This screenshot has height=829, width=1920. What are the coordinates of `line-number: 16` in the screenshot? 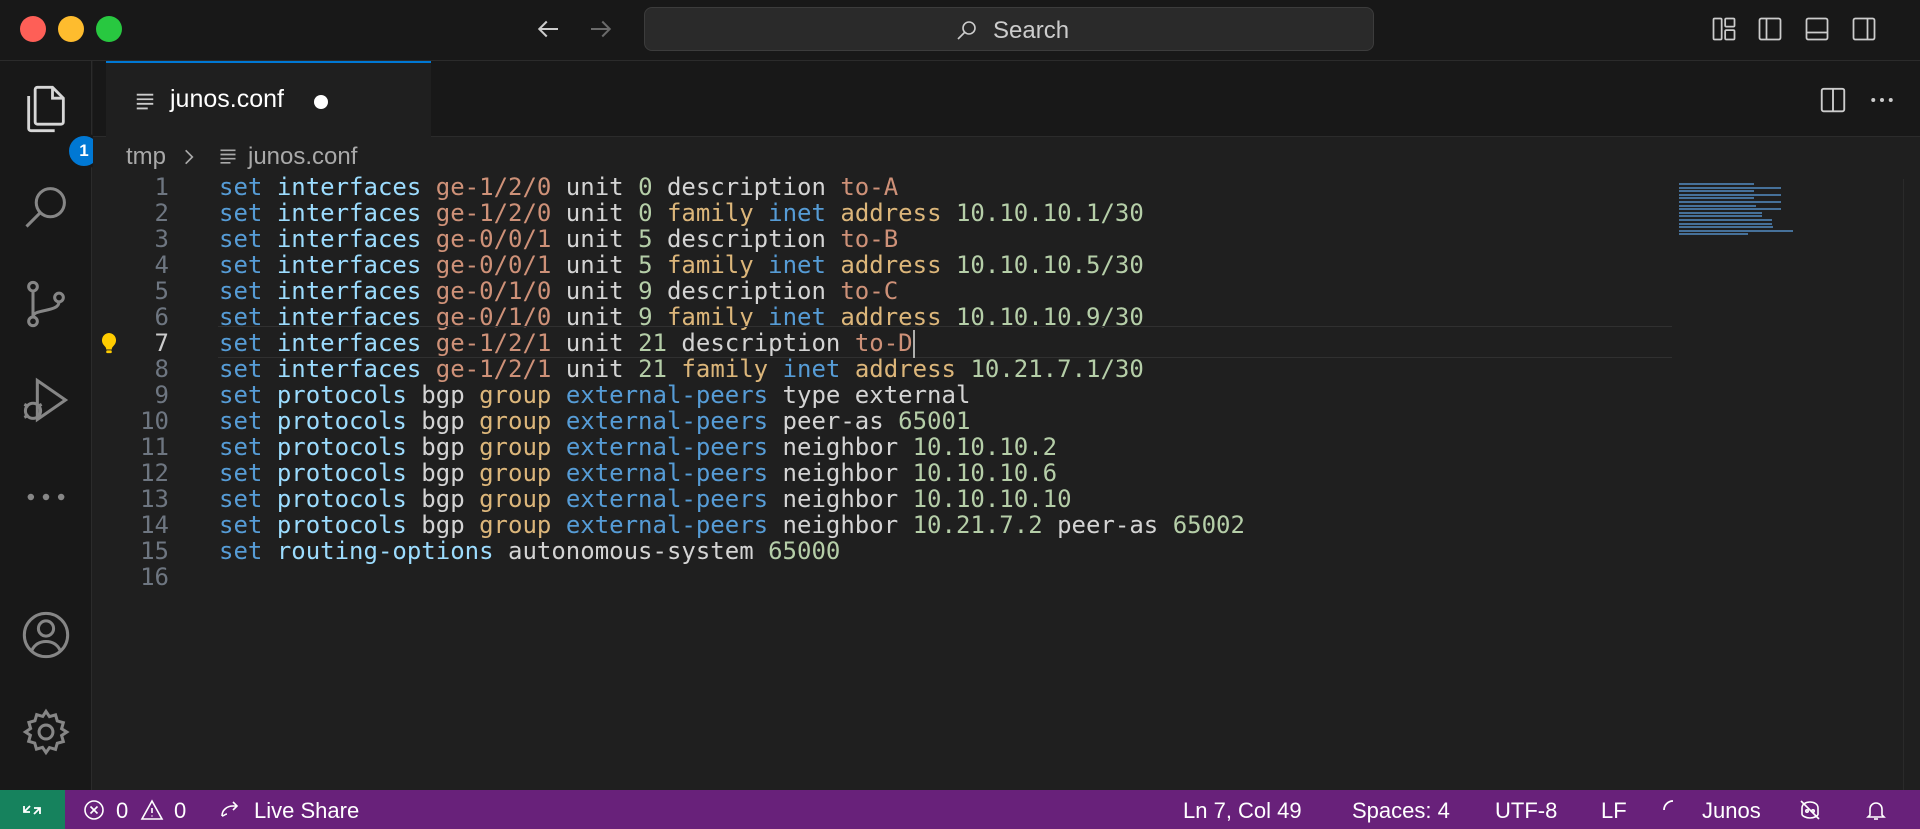 It's located at (154, 577).